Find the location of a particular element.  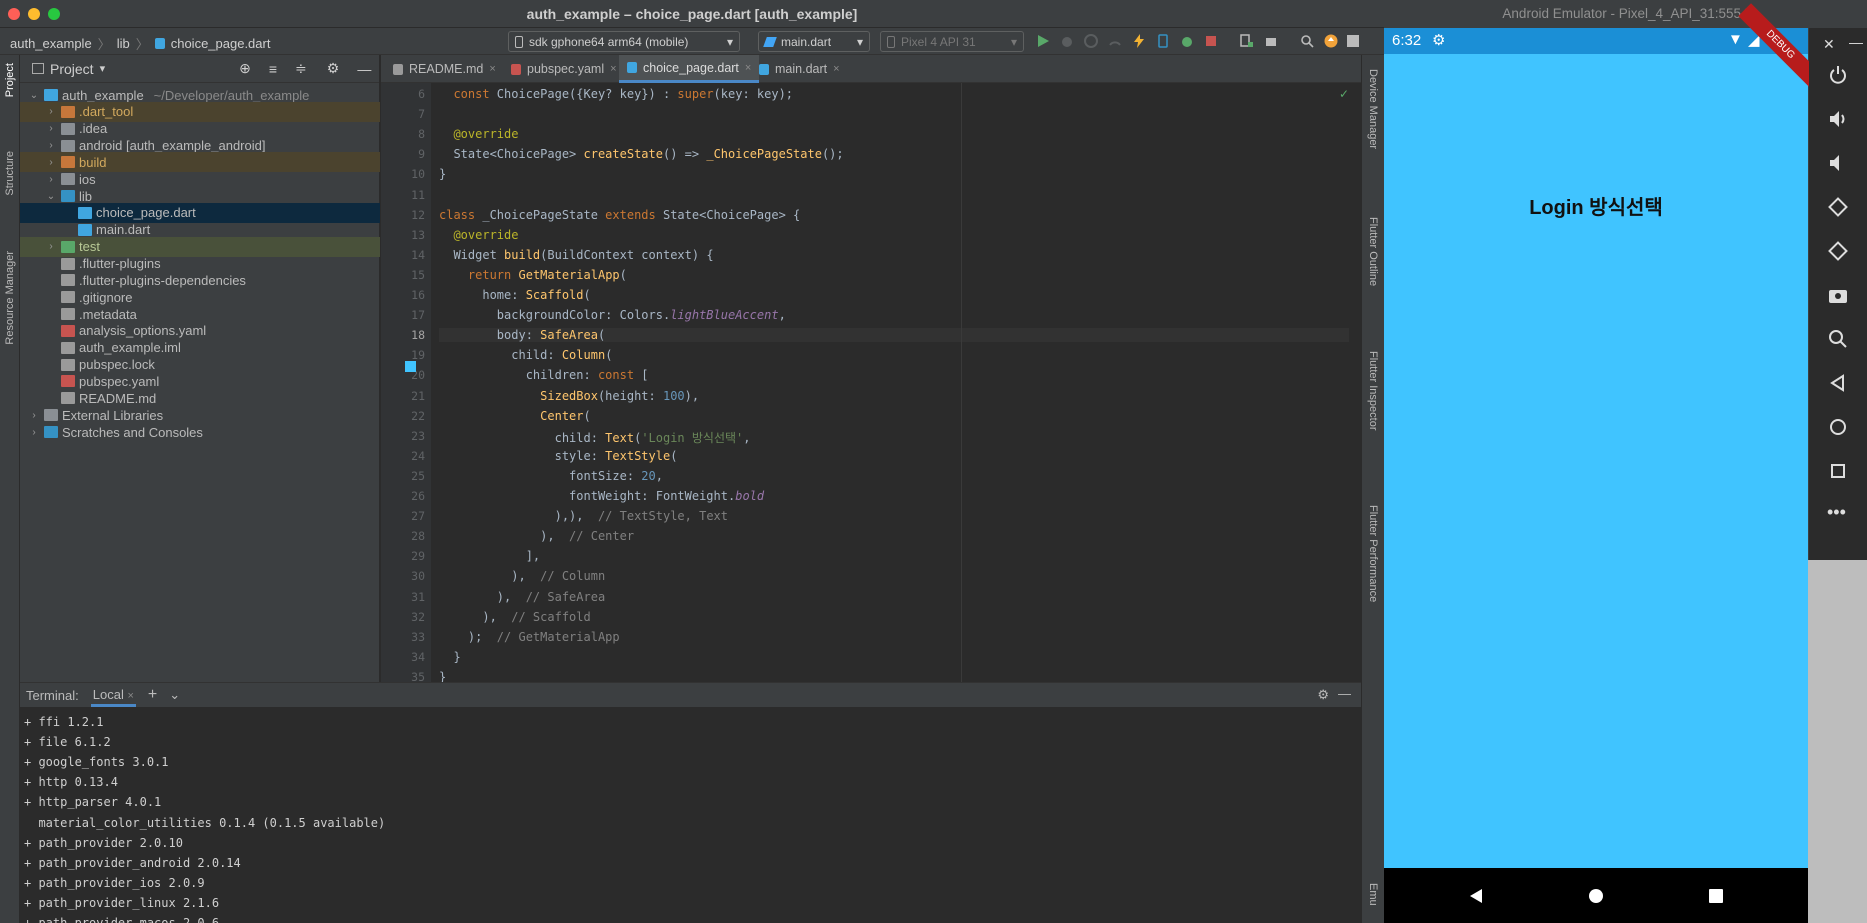

zoom-icon is located at coordinates (1838, 339).